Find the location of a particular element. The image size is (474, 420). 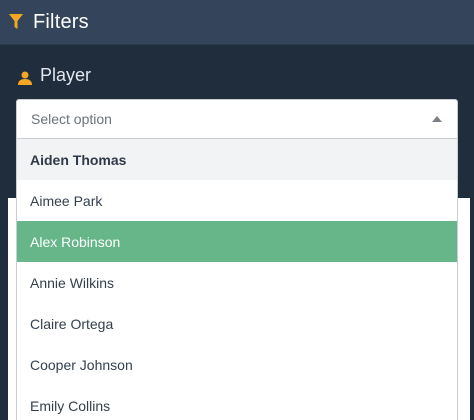

dropdown-option-annie-wilkins: Annie Wilkins is located at coordinates (237, 282).